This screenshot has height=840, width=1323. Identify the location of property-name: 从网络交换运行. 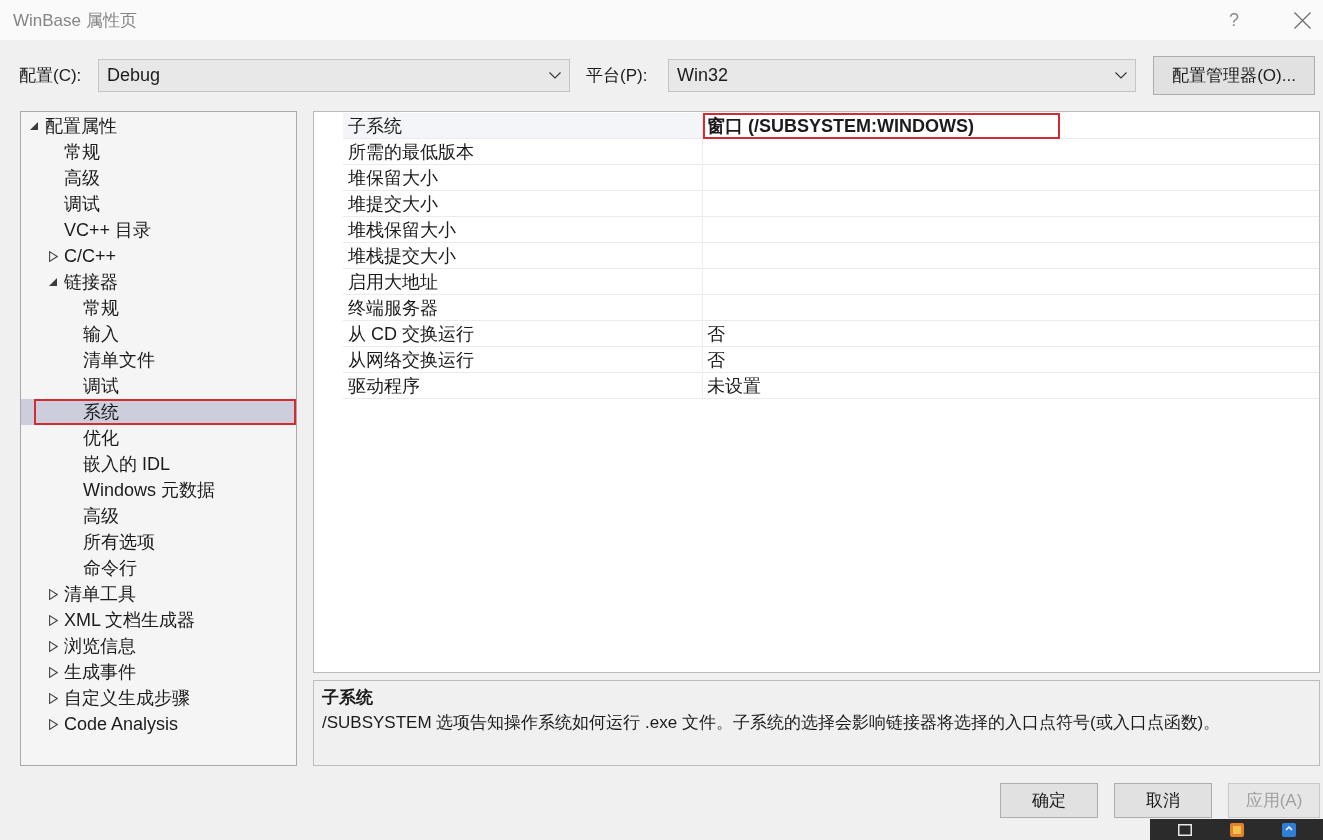
(523, 360).